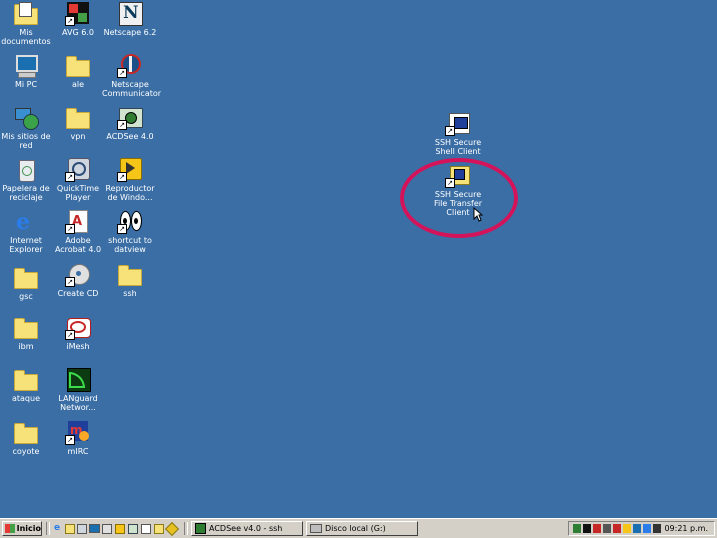 The height and width of the screenshot is (538, 717). I want to click on desktop-icon-label: Netscape 6.2, so click(130, 32).